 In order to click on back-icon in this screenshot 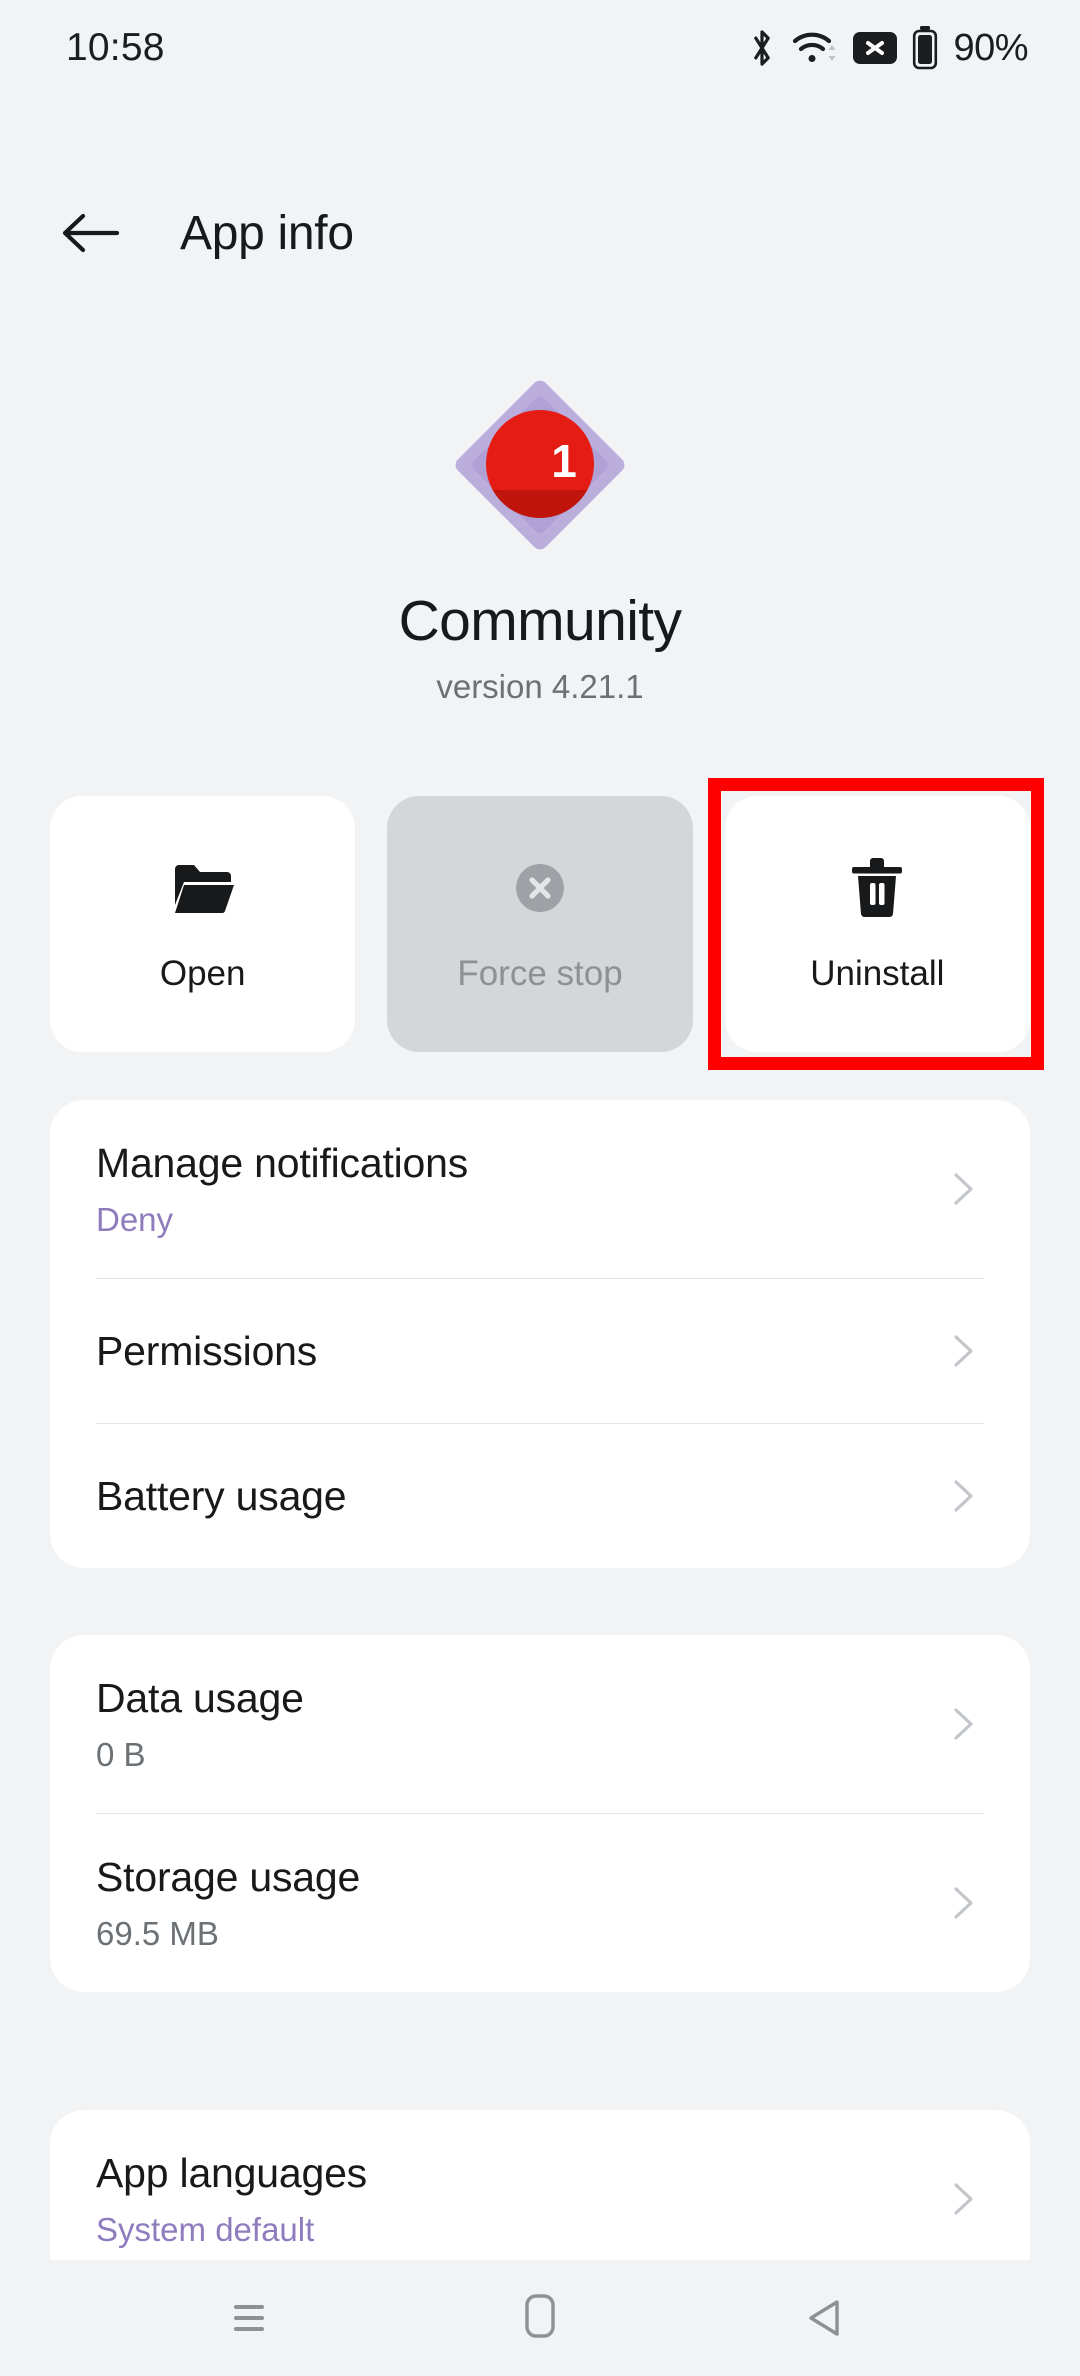, I will do `click(827, 2318)`.